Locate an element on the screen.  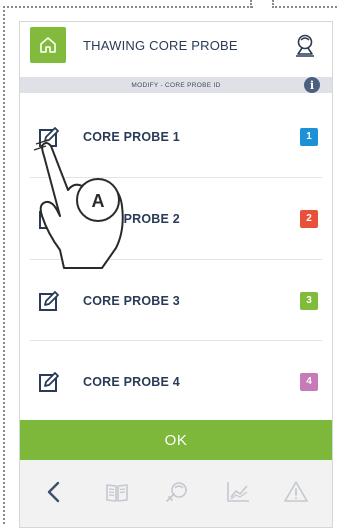
probe-label: CORE PROBE 3 is located at coordinates (131, 300).